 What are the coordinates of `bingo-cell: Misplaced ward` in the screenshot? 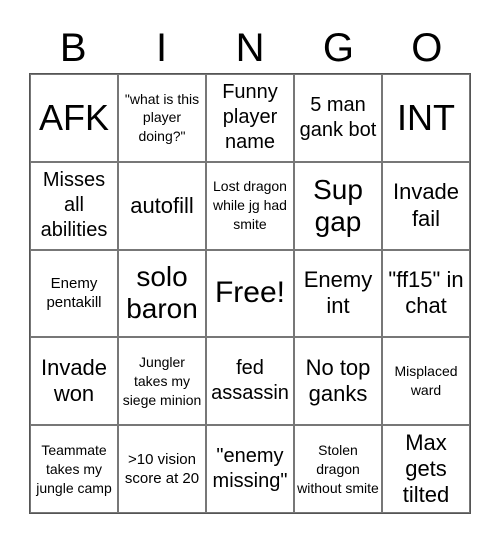 It's located at (426, 381).